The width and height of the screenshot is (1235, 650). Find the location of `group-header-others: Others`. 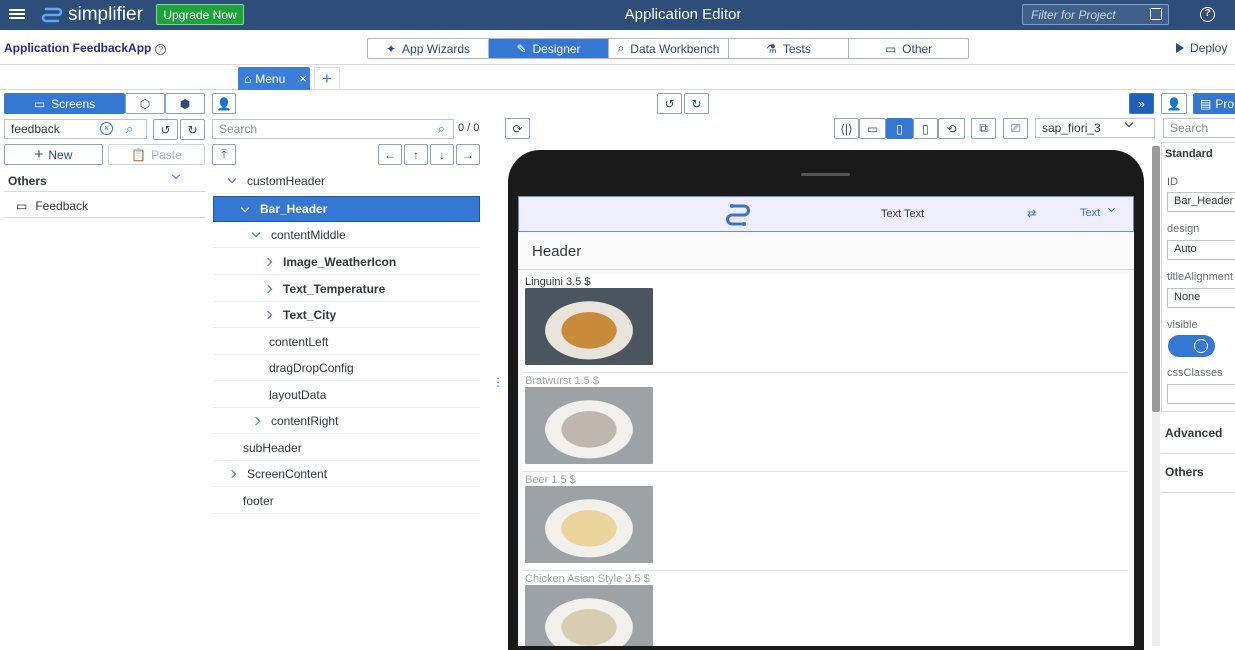

group-header-others: Others is located at coordinates (104, 180).